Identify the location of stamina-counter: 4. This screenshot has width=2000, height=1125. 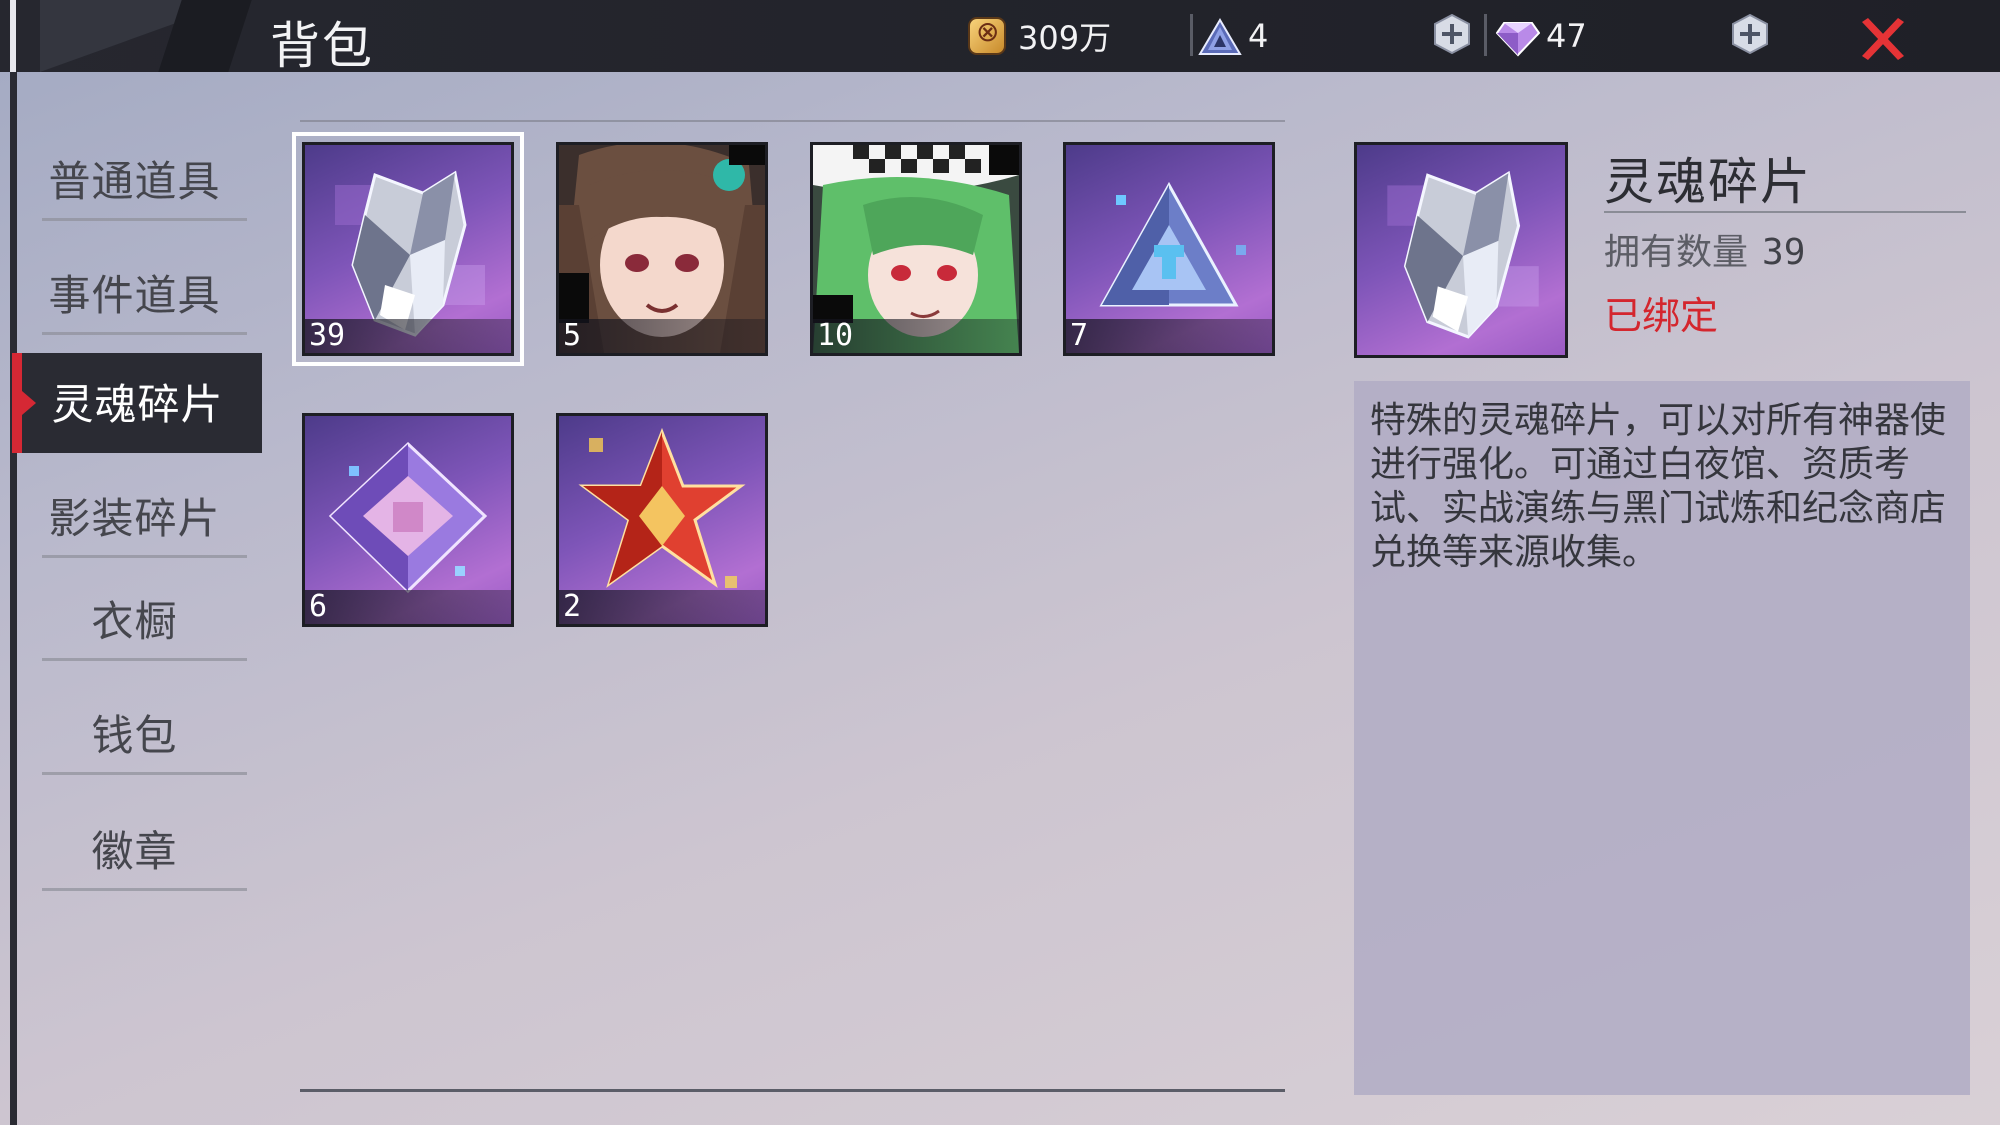
(1233, 36).